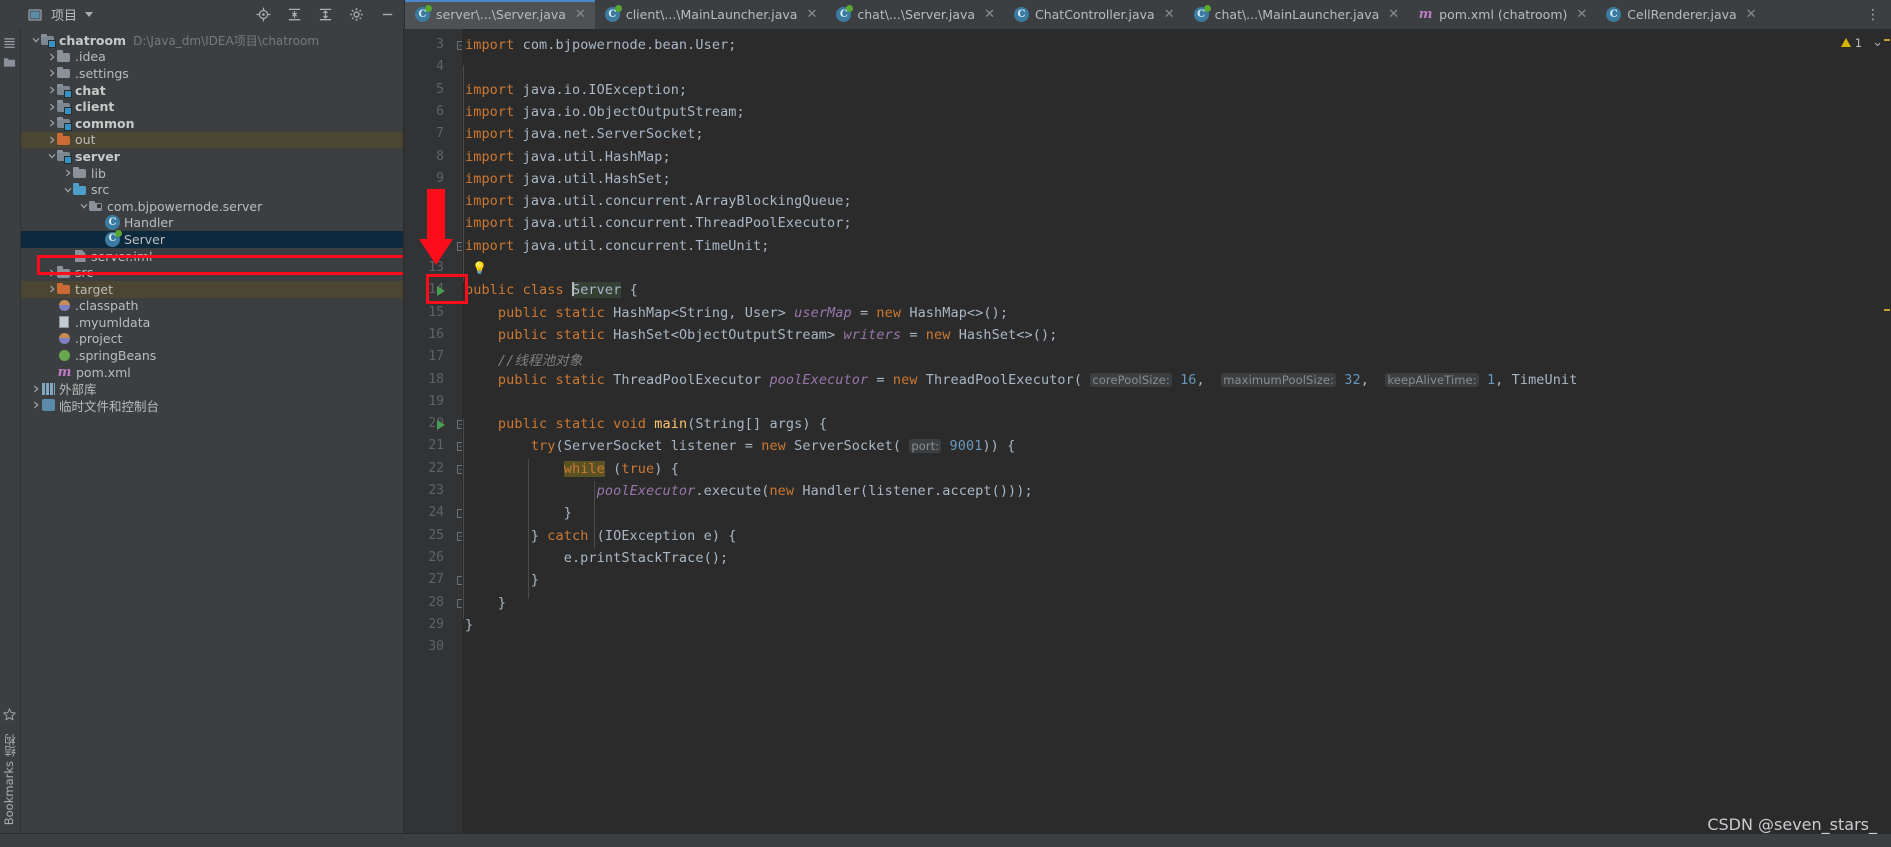 The height and width of the screenshot is (847, 1891). Describe the element at coordinates (710, 14) in the screenshot. I see `editor-tab-client-mainlauncher-java: C client\...\MainLauncher.java ✕` at that location.